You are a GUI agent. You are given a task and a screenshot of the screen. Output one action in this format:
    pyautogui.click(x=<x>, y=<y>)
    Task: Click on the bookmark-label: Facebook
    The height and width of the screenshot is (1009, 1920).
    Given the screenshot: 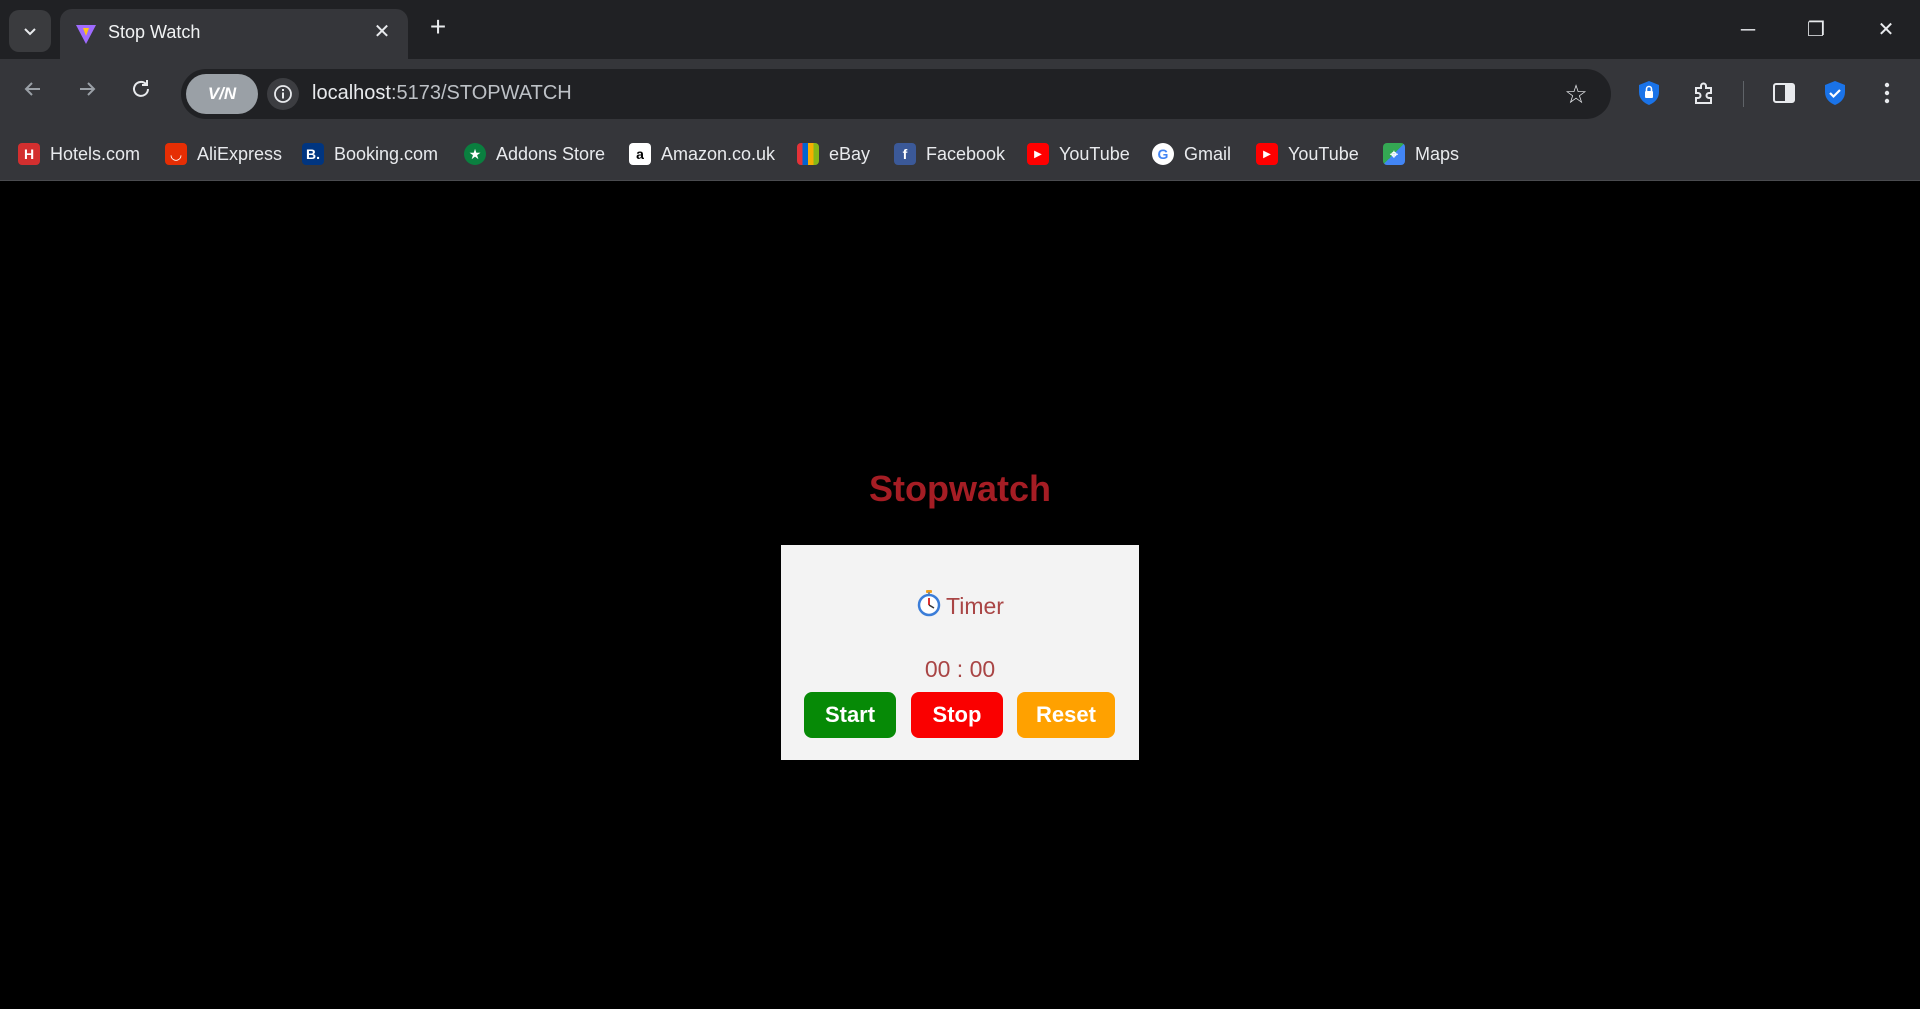 What is the action you would take?
    pyautogui.click(x=966, y=153)
    